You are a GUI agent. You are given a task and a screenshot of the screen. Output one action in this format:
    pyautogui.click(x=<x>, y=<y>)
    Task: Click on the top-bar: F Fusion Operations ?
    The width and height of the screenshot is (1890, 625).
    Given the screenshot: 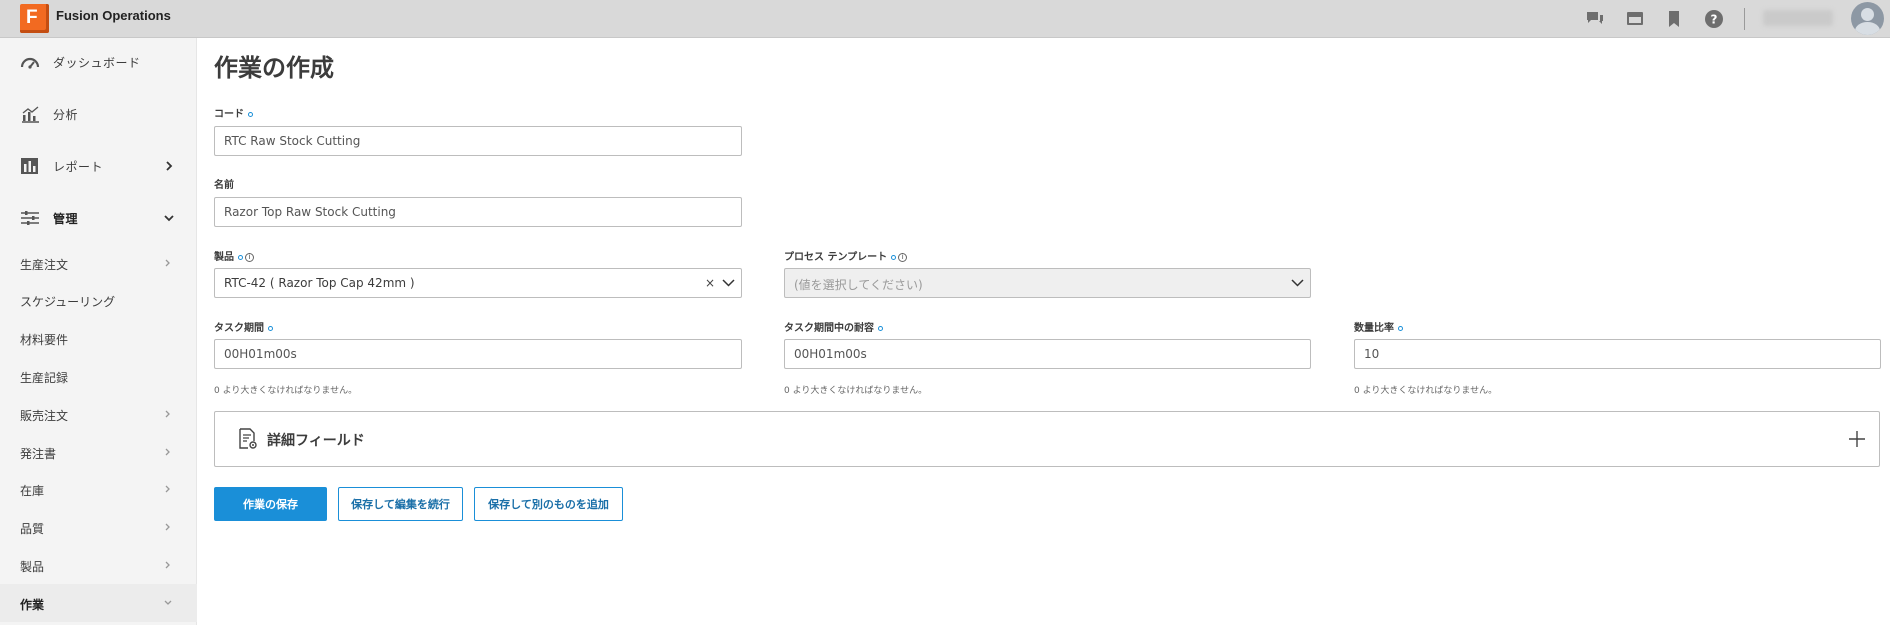 What is the action you would take?
    pyautogui.click(x=945, y=19)
    